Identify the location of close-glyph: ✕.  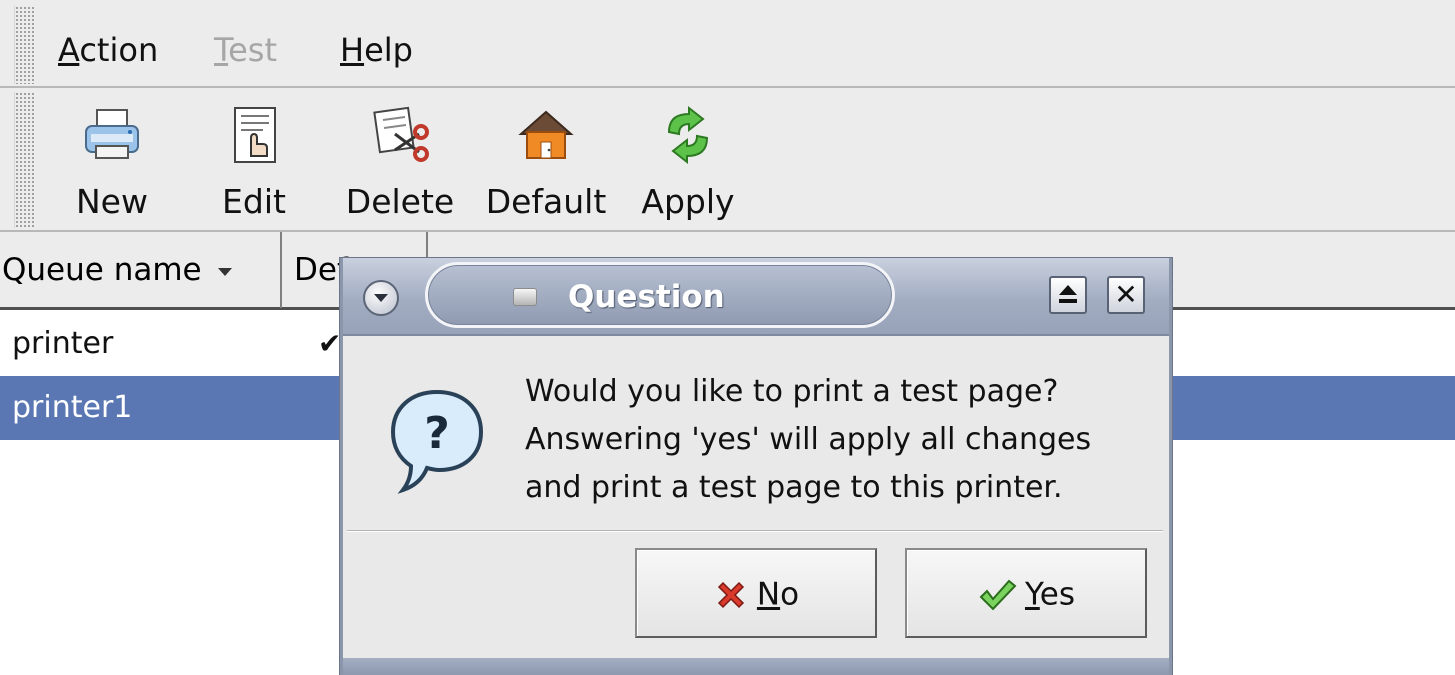
(1126, 294).